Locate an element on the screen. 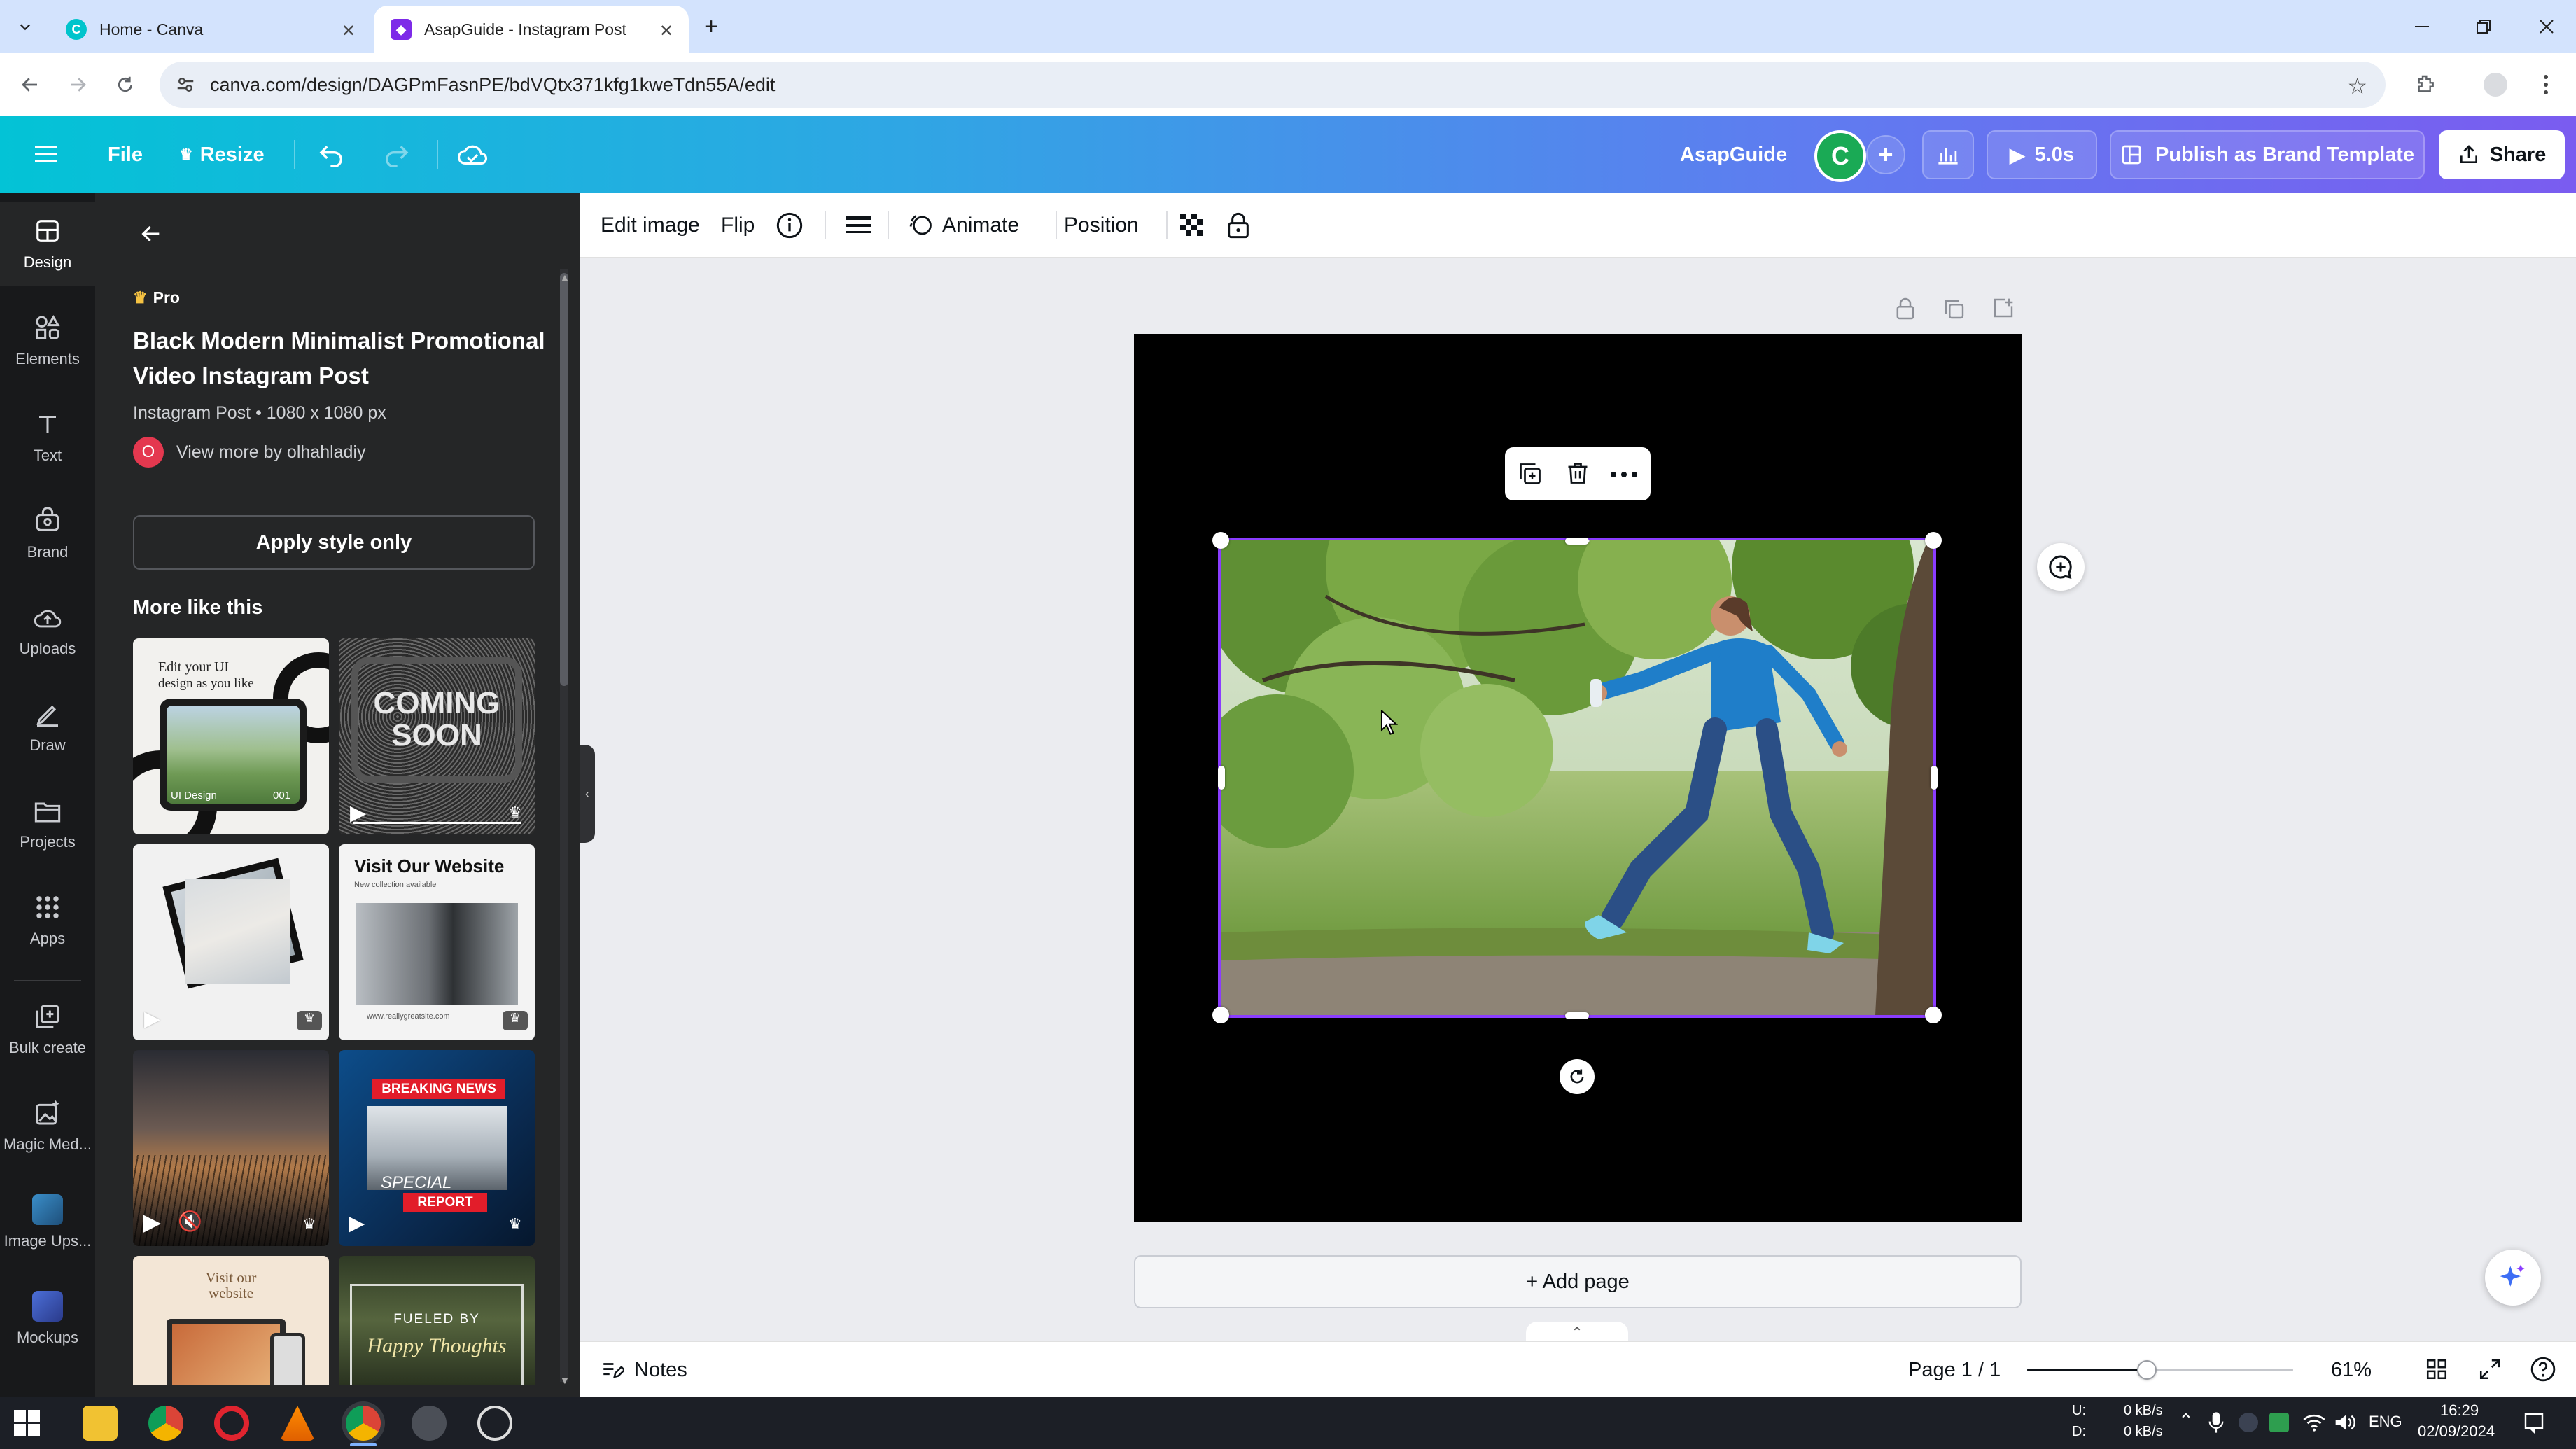 This screenshot has height=1449, width=2576. windows-start-icon is located at coordinates (27, 1423).